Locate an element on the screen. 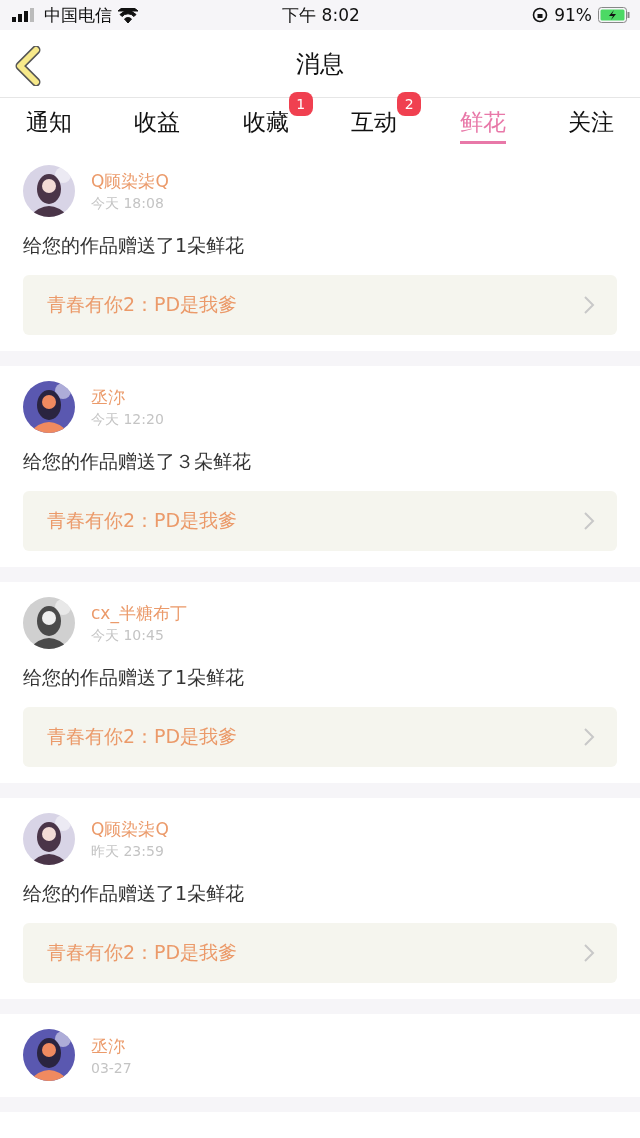  carrier-name: 中国电信 is located at coordinates (78, 15).